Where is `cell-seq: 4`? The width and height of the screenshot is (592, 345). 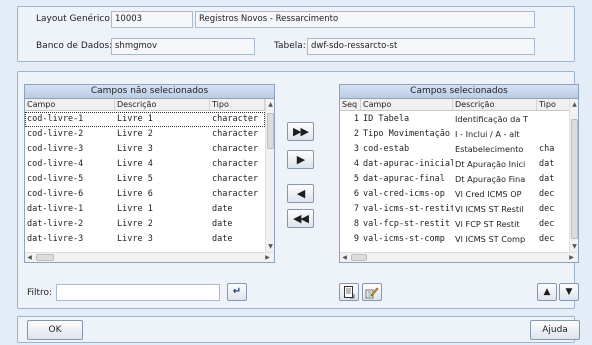 cell-seq: 4 is located at coordinates (356, 164).